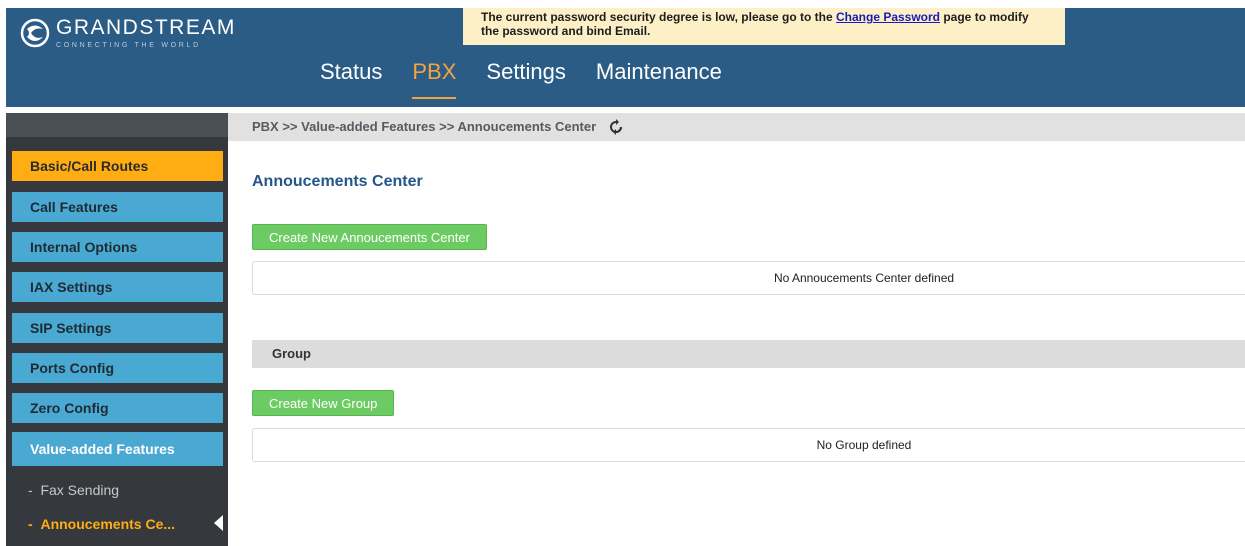 The height and width of the screenshot is (546, 1245). I want to click on sidebar-item-zero-config: Zero Config, so click(117, 408).